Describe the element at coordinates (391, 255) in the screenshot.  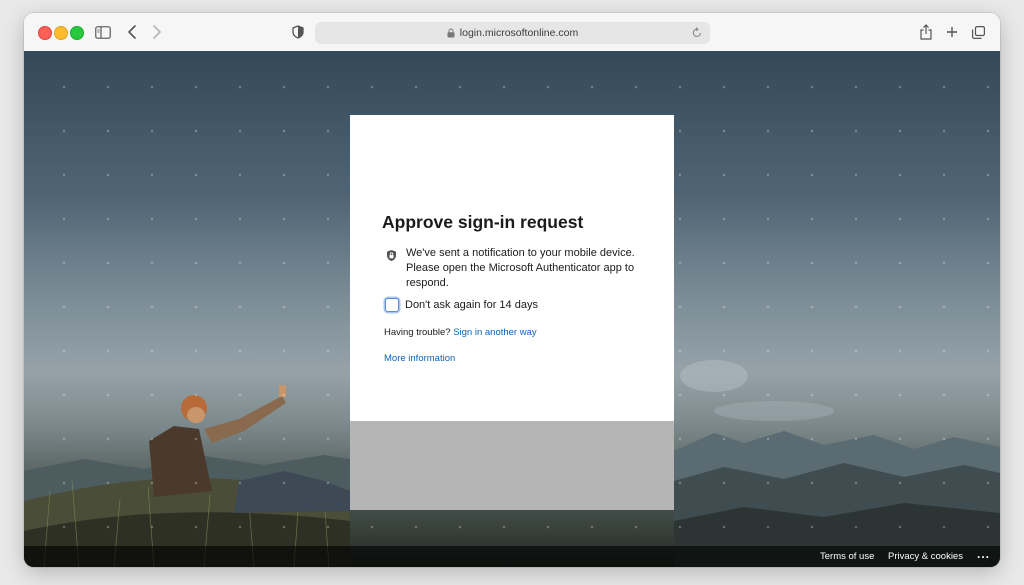
I see `authenticator-lock-icon` at that location.